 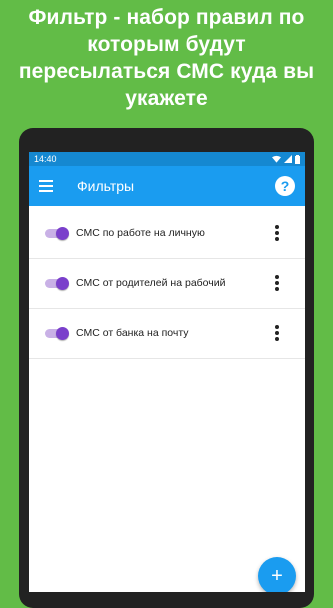 What do you see at coordinates (285, 186) in the screenshot?
I see `help-icon: ?` at bounding box center [285, 186].